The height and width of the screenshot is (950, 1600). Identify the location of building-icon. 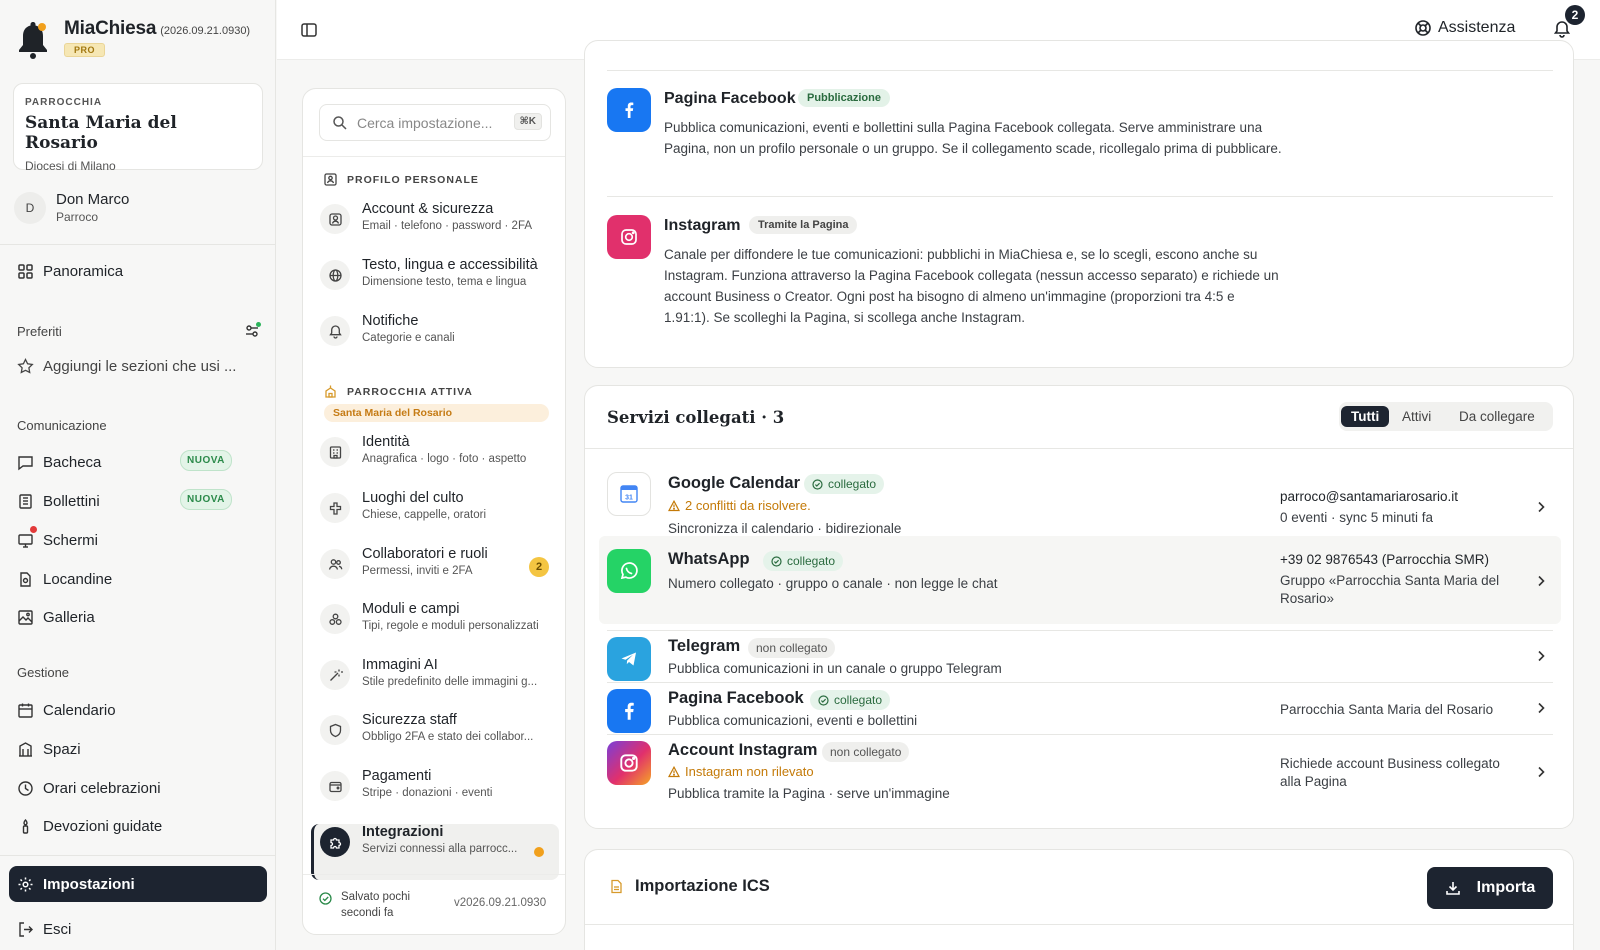
(25, 749).